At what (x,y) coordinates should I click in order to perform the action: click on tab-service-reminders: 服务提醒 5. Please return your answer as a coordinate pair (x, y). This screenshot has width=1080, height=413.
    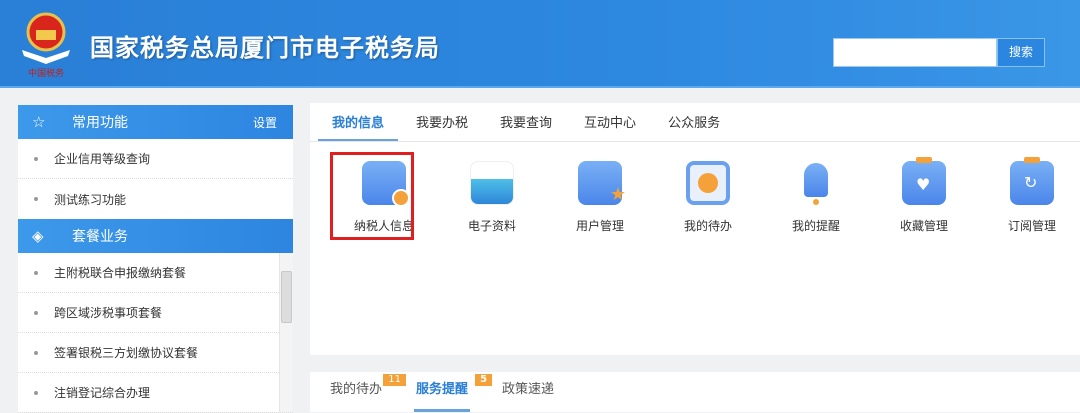
    Looking at the image, I should click on (453, 392).